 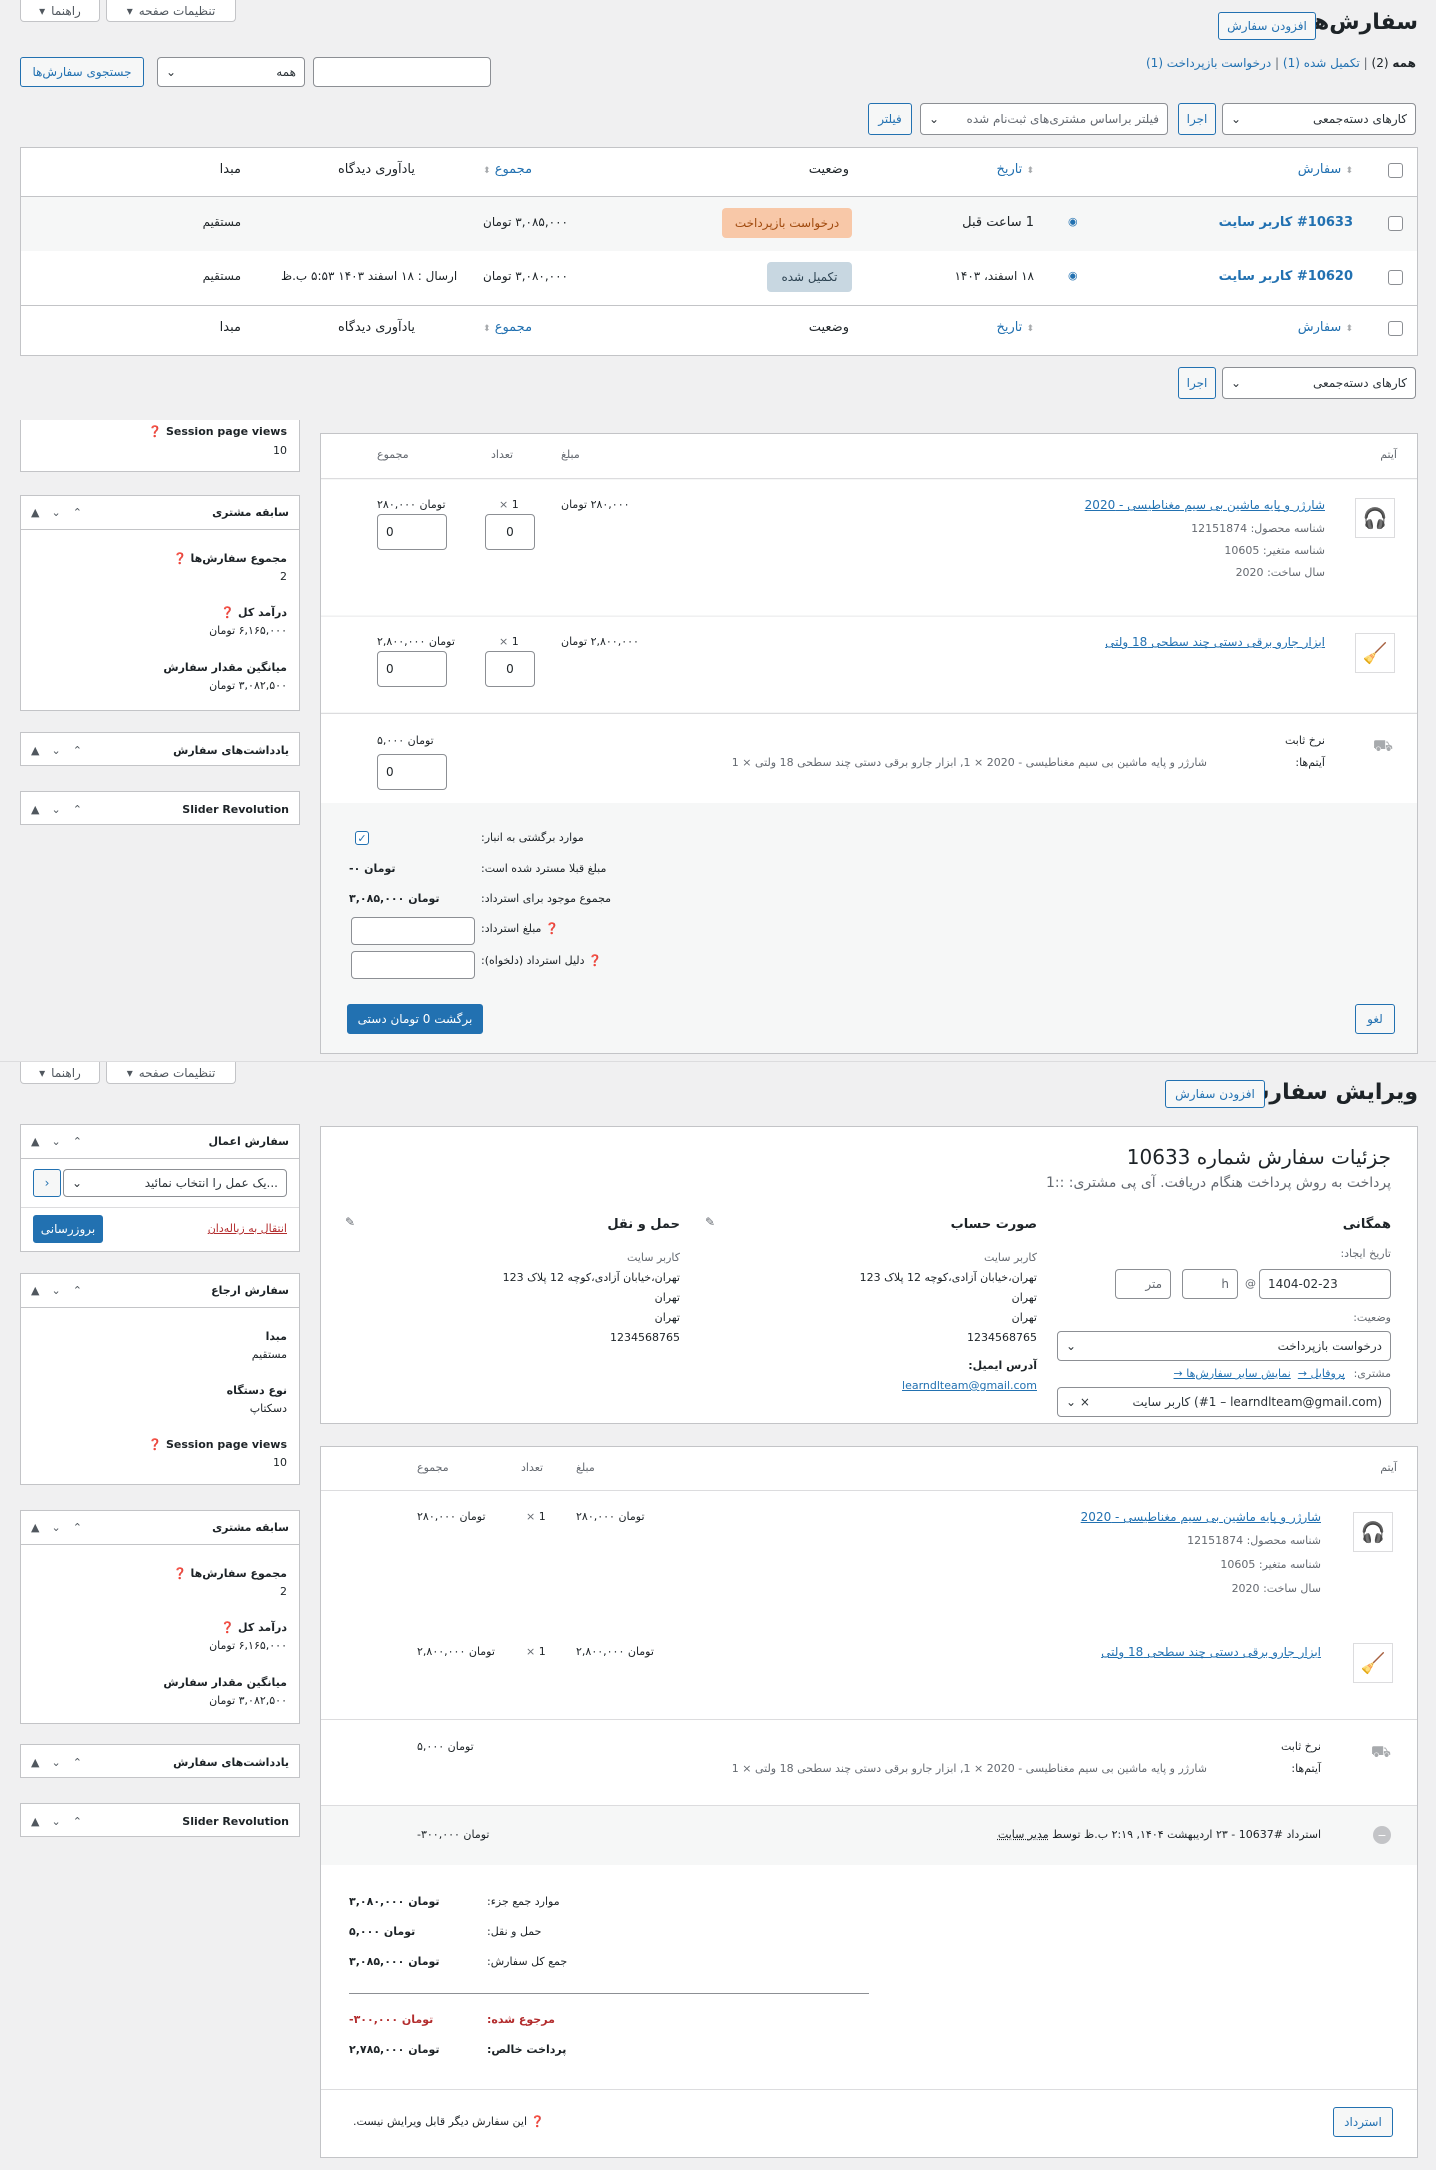 I want to click on refund-amount-input, so click(x=413, y=931).